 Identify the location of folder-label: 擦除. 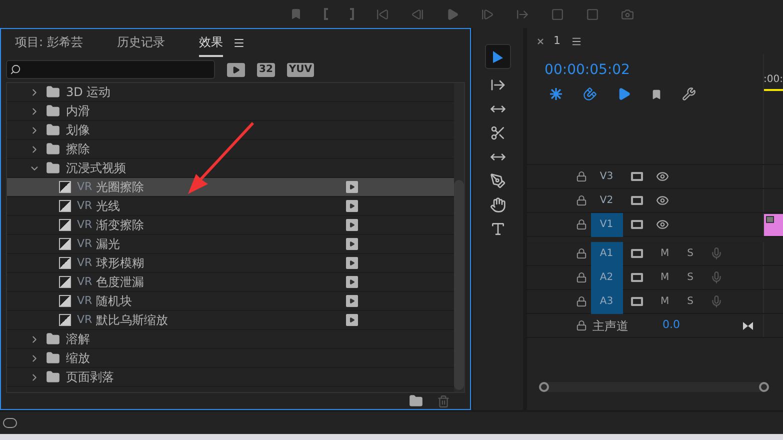
(78, 149).